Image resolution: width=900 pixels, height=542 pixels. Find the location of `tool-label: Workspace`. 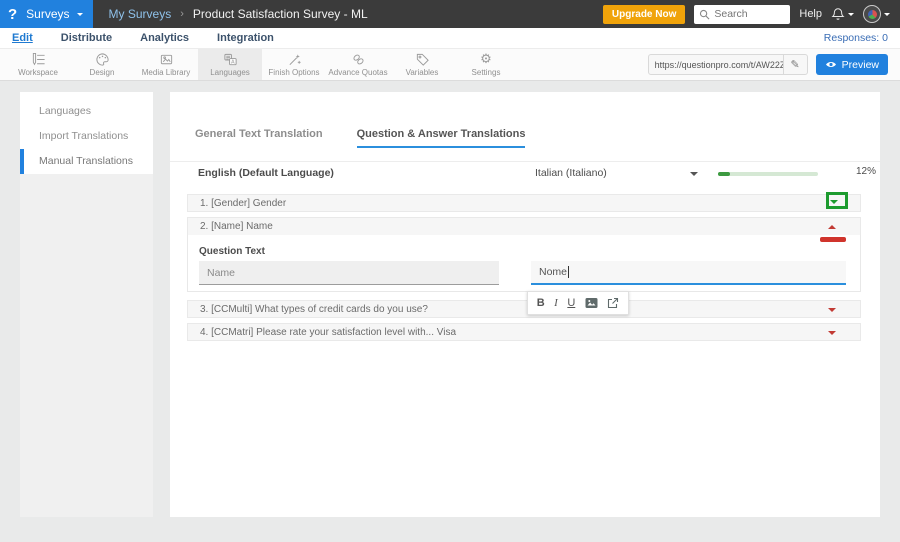

tool-label: Workspace is located at coordinates (38, 72).